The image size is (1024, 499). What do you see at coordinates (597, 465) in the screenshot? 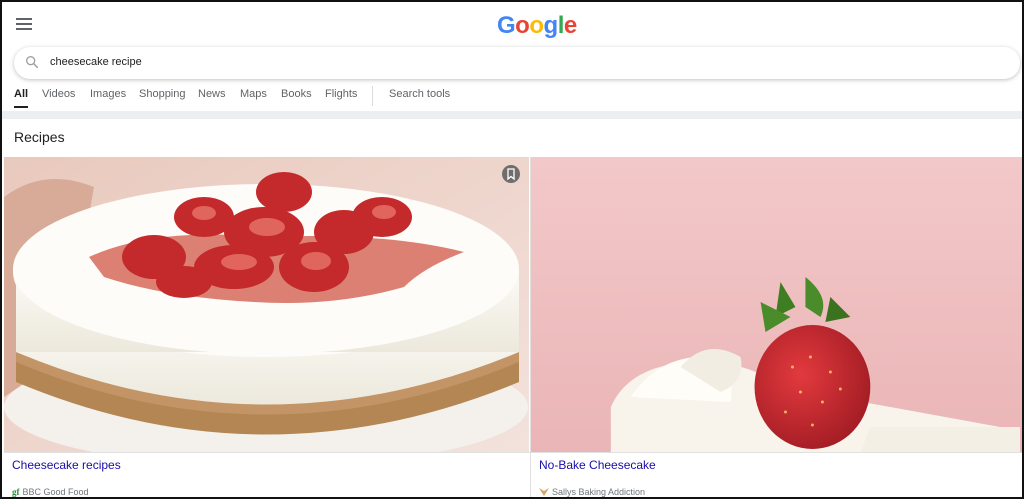
I see `recipe-title: No-Bake Cheesecake` at bounding box center [597, 465].